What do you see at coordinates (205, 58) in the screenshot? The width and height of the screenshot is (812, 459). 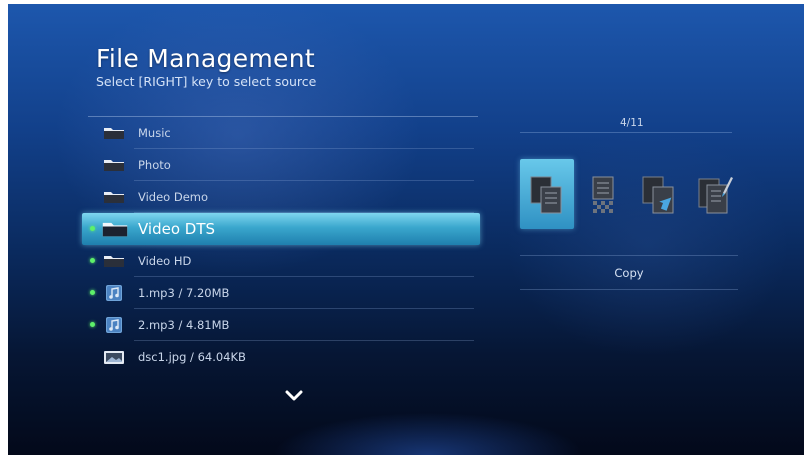 I see `page-title: File Management` at bounding box center [205, 58].